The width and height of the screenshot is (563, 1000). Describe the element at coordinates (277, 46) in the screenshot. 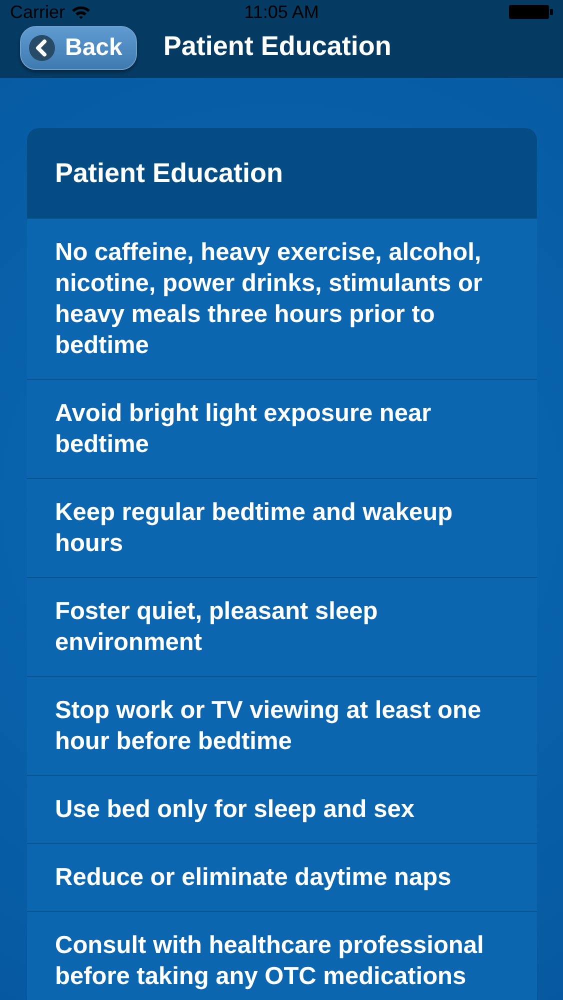

I see `nav-title: Patient Education` at that location.